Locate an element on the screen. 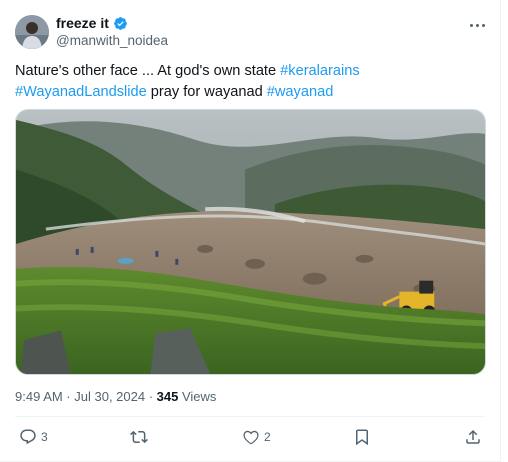 The height and width of the screenshot is (462, 508). hashtag-link: #WayanadLandslide is located at coordinates (81, 92).